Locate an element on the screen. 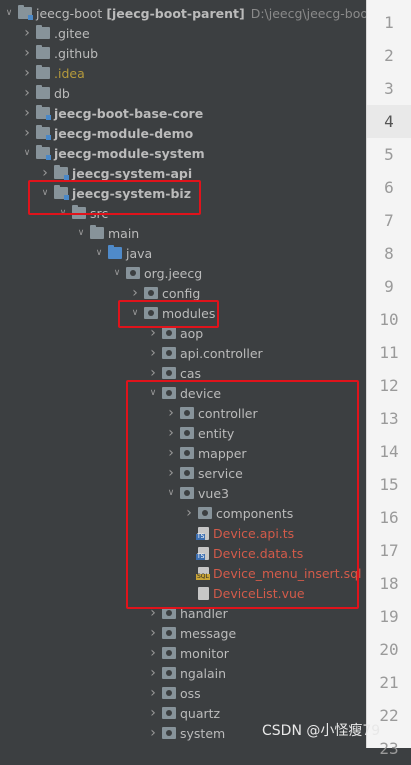 This screenshot has width=411, height=765. project-path-label: D:\jeecg\jeecg-boot is located at coordinates (311, 13).